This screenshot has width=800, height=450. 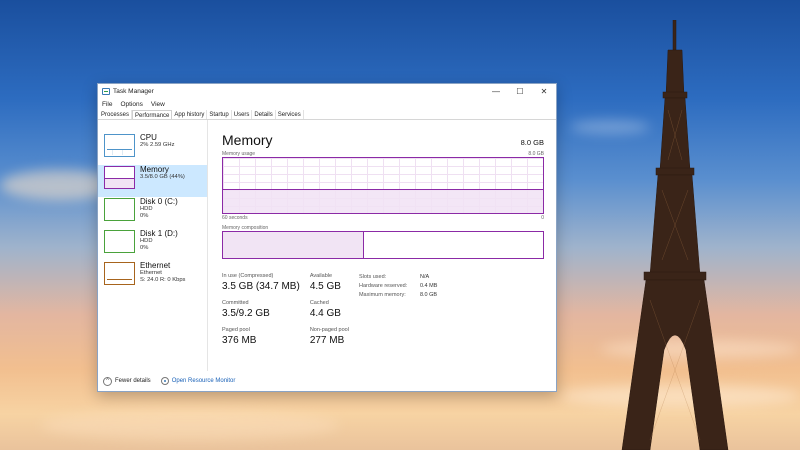 I want to click on memory-composition-bar, so click(x=383, y=245).